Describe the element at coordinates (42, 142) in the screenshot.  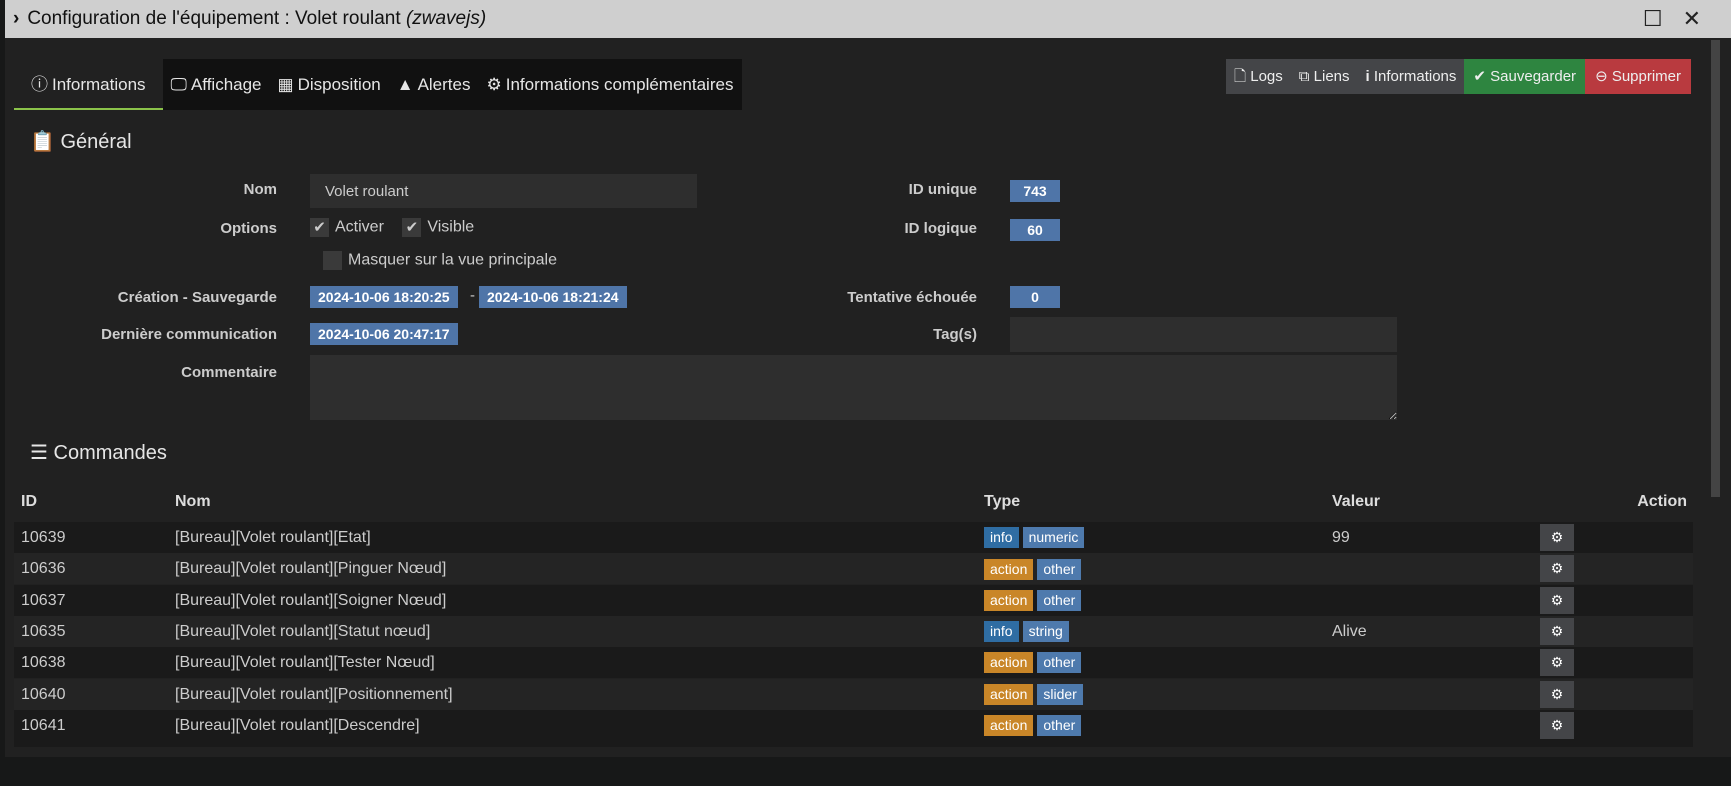
I see `clipboard-icon: 📋` at that location.